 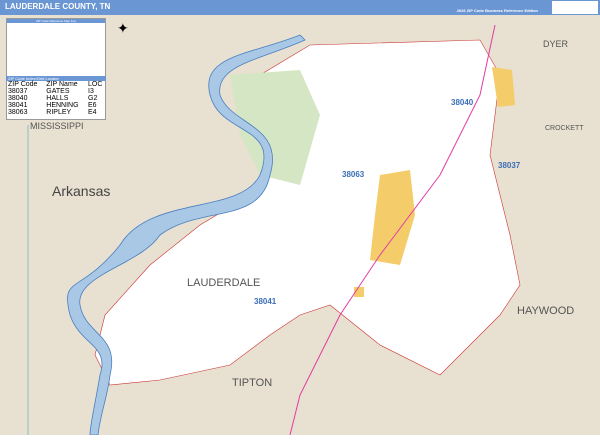 I want to click on table-row: 38037 GATES I3, so click(x=56, y=91).